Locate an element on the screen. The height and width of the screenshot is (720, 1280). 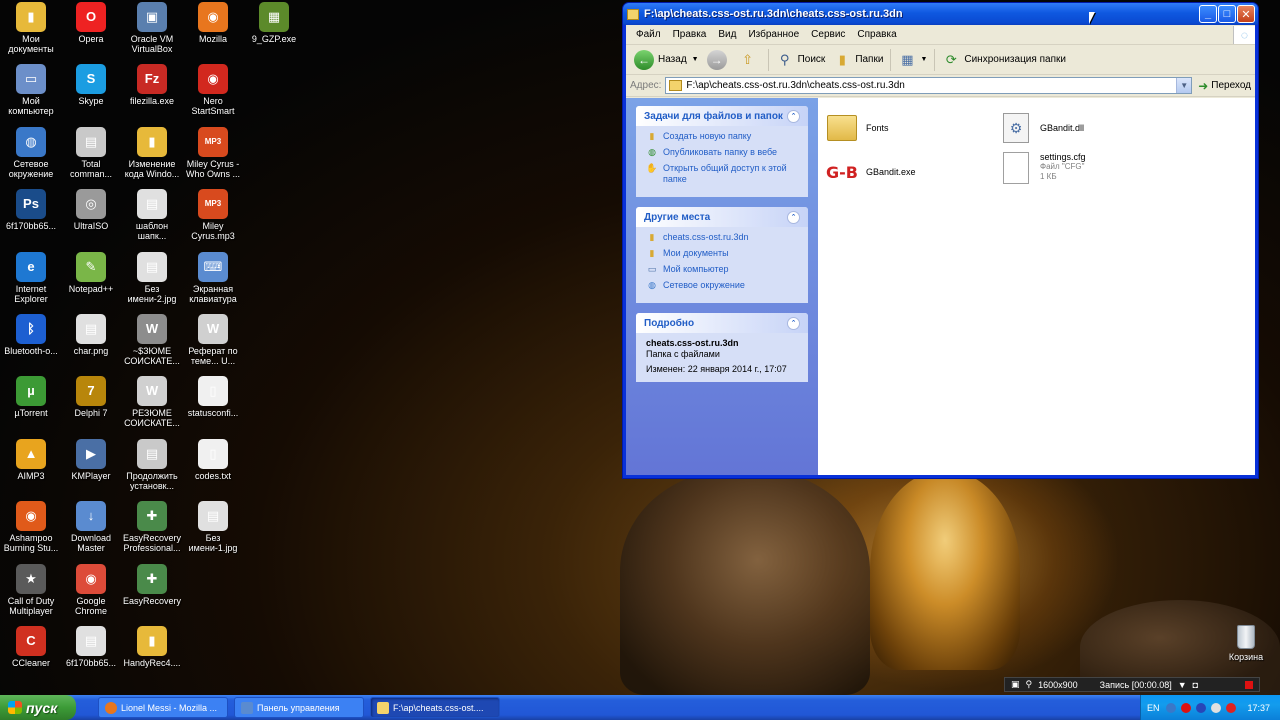
desktop-icon: S Skype is located at coordinates (91, 85).